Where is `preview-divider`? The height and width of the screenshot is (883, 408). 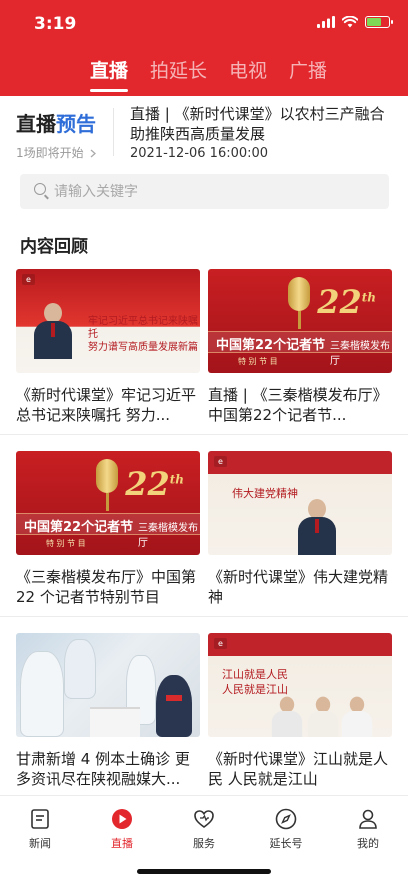
preview-divider is located at coordinates (113, 132).